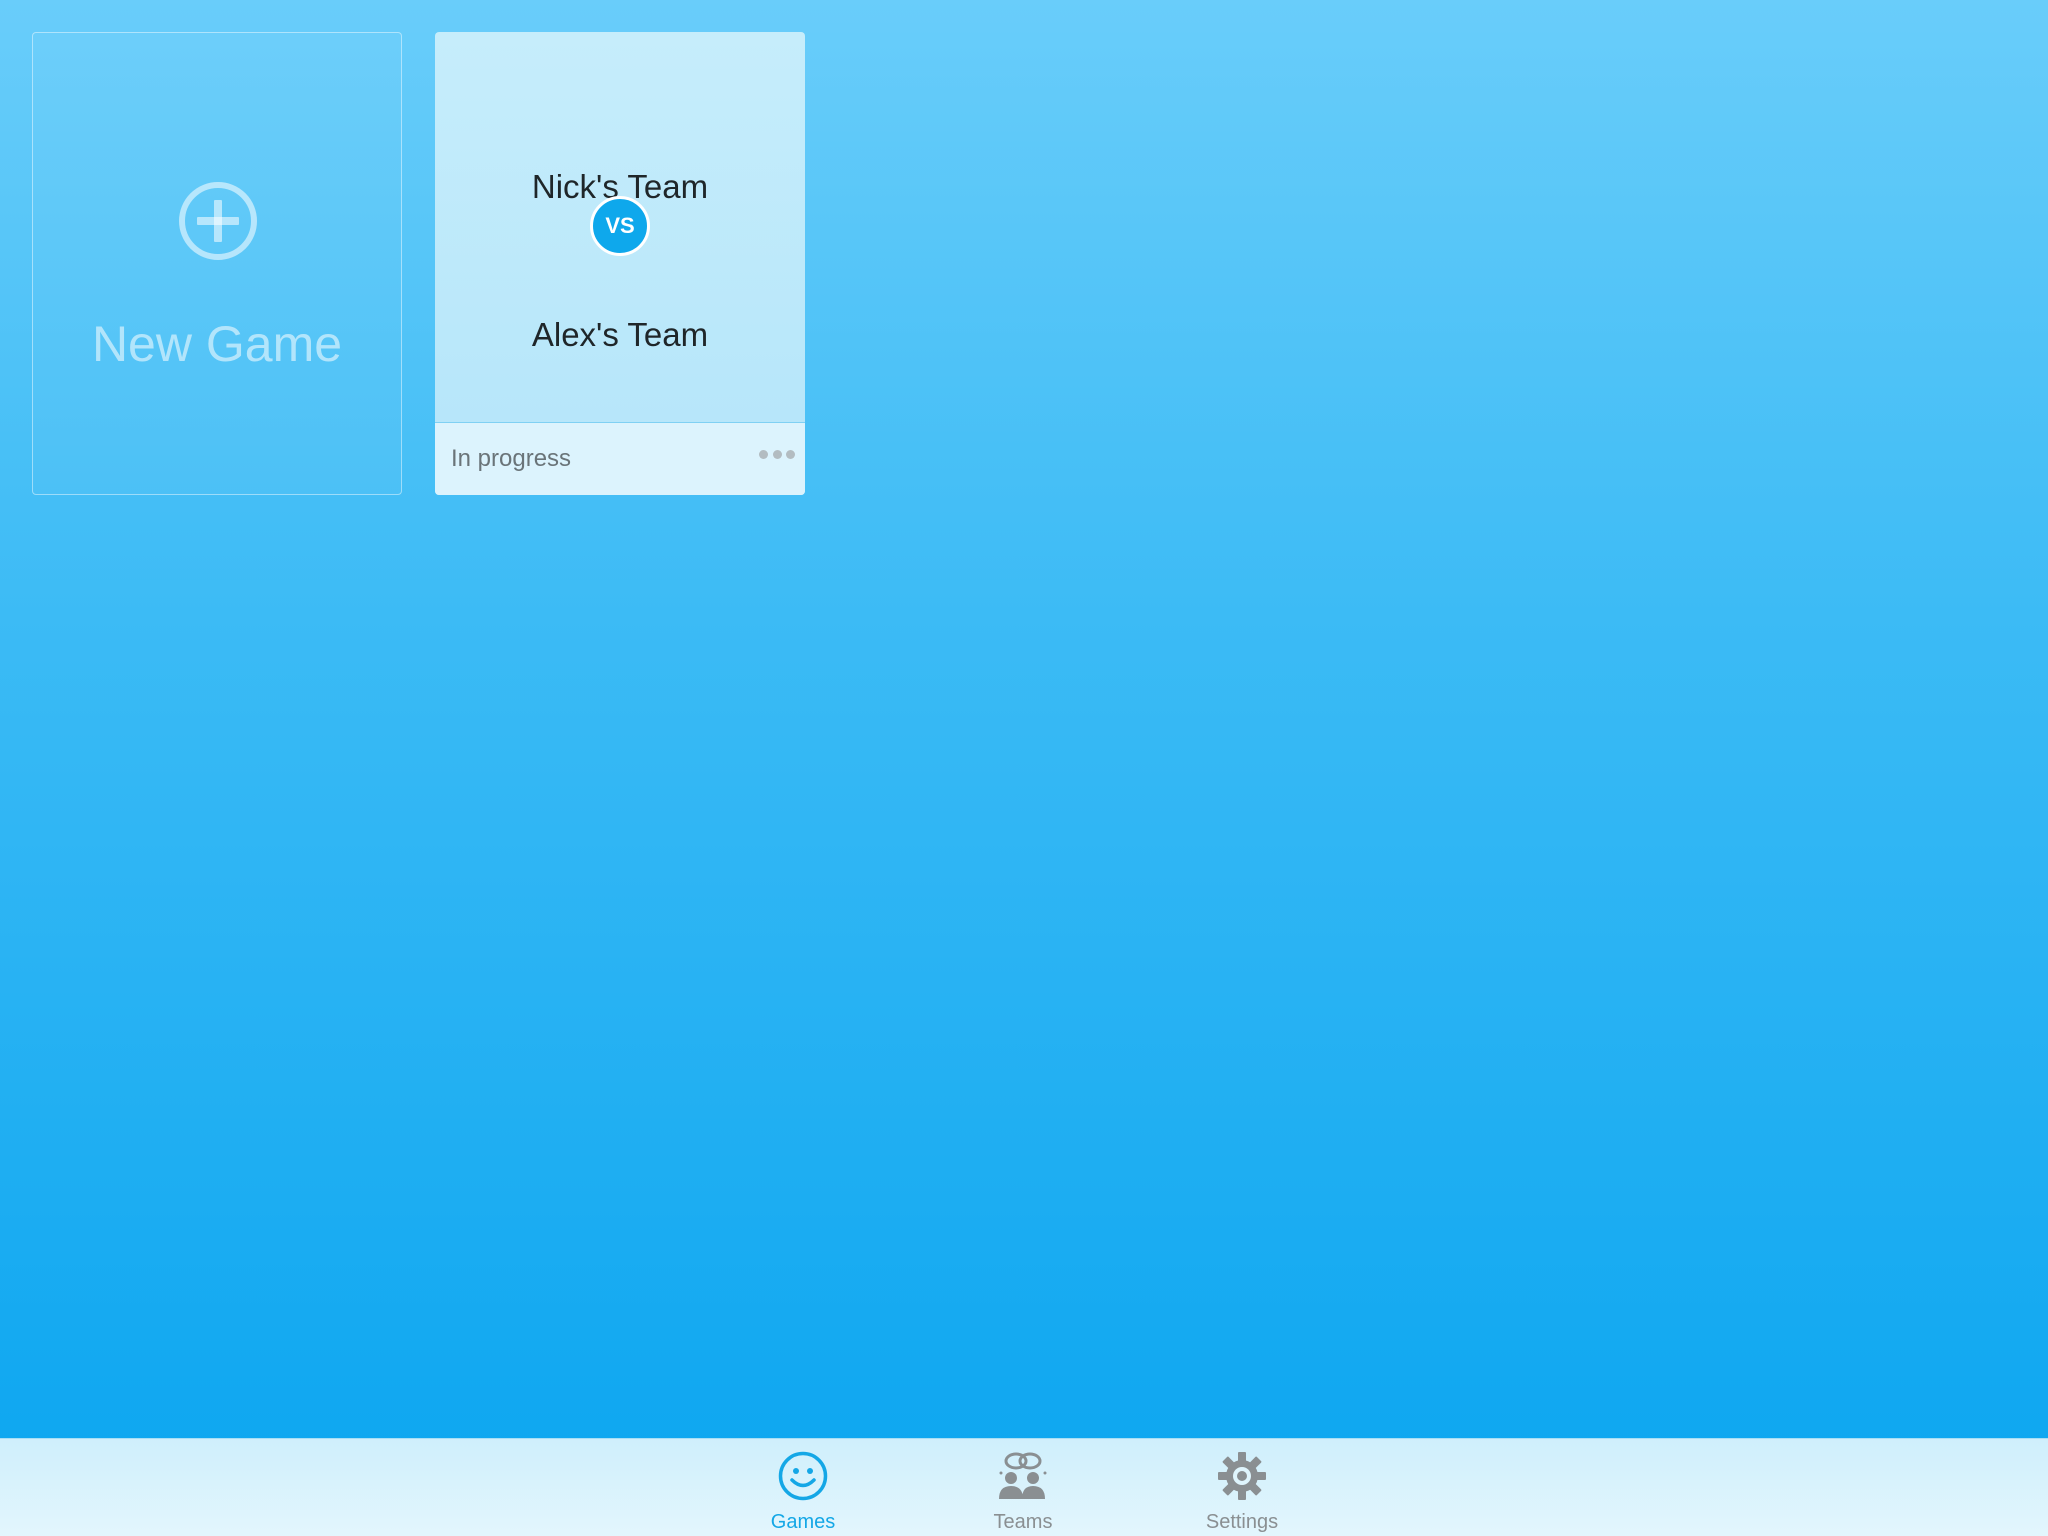 Image resolution: width=2048 pixels, height=1536 pixels. What do you see at coordinates (511, 458) in the screenshot?
I see `game-status: In progress` at bounding box center [511, 458].